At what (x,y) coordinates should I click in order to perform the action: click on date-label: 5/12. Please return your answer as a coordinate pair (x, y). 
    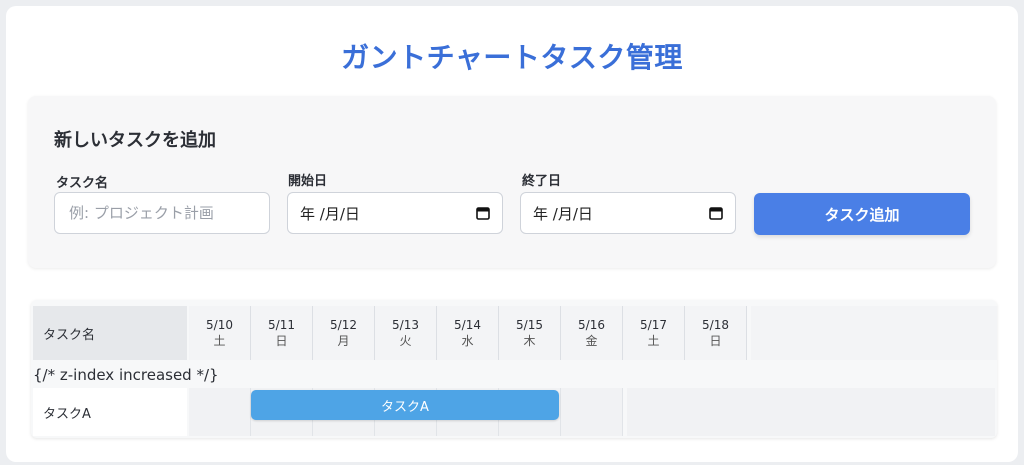
    Looking at the image, I should click on (343, 325).